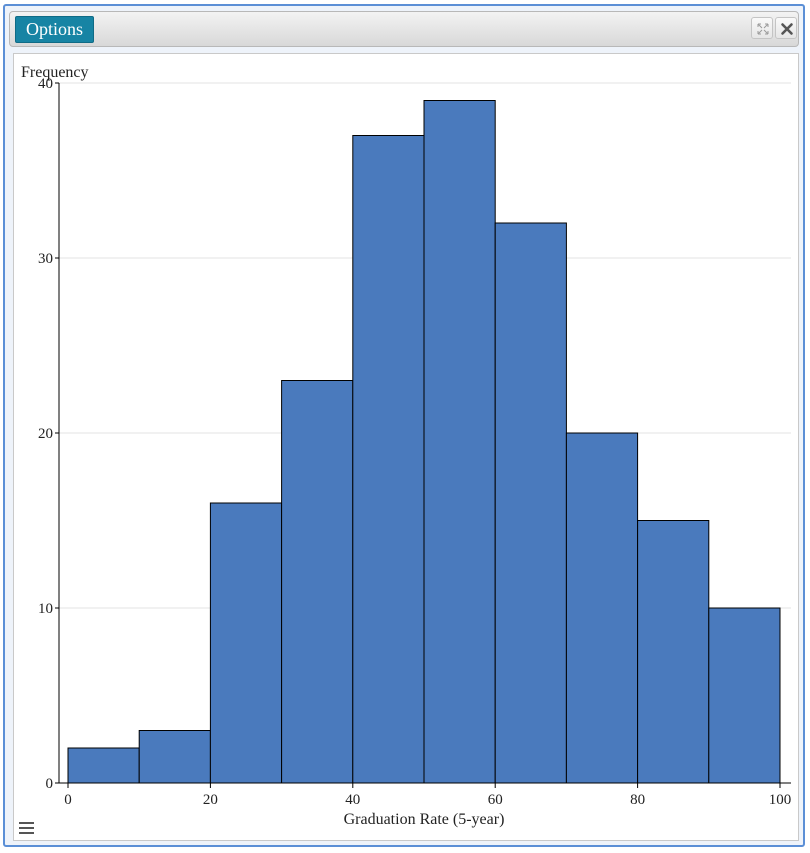  Describe the element at coordinates (637, 800) in the screenshot. I see `x-tick-label: 80` at that location.